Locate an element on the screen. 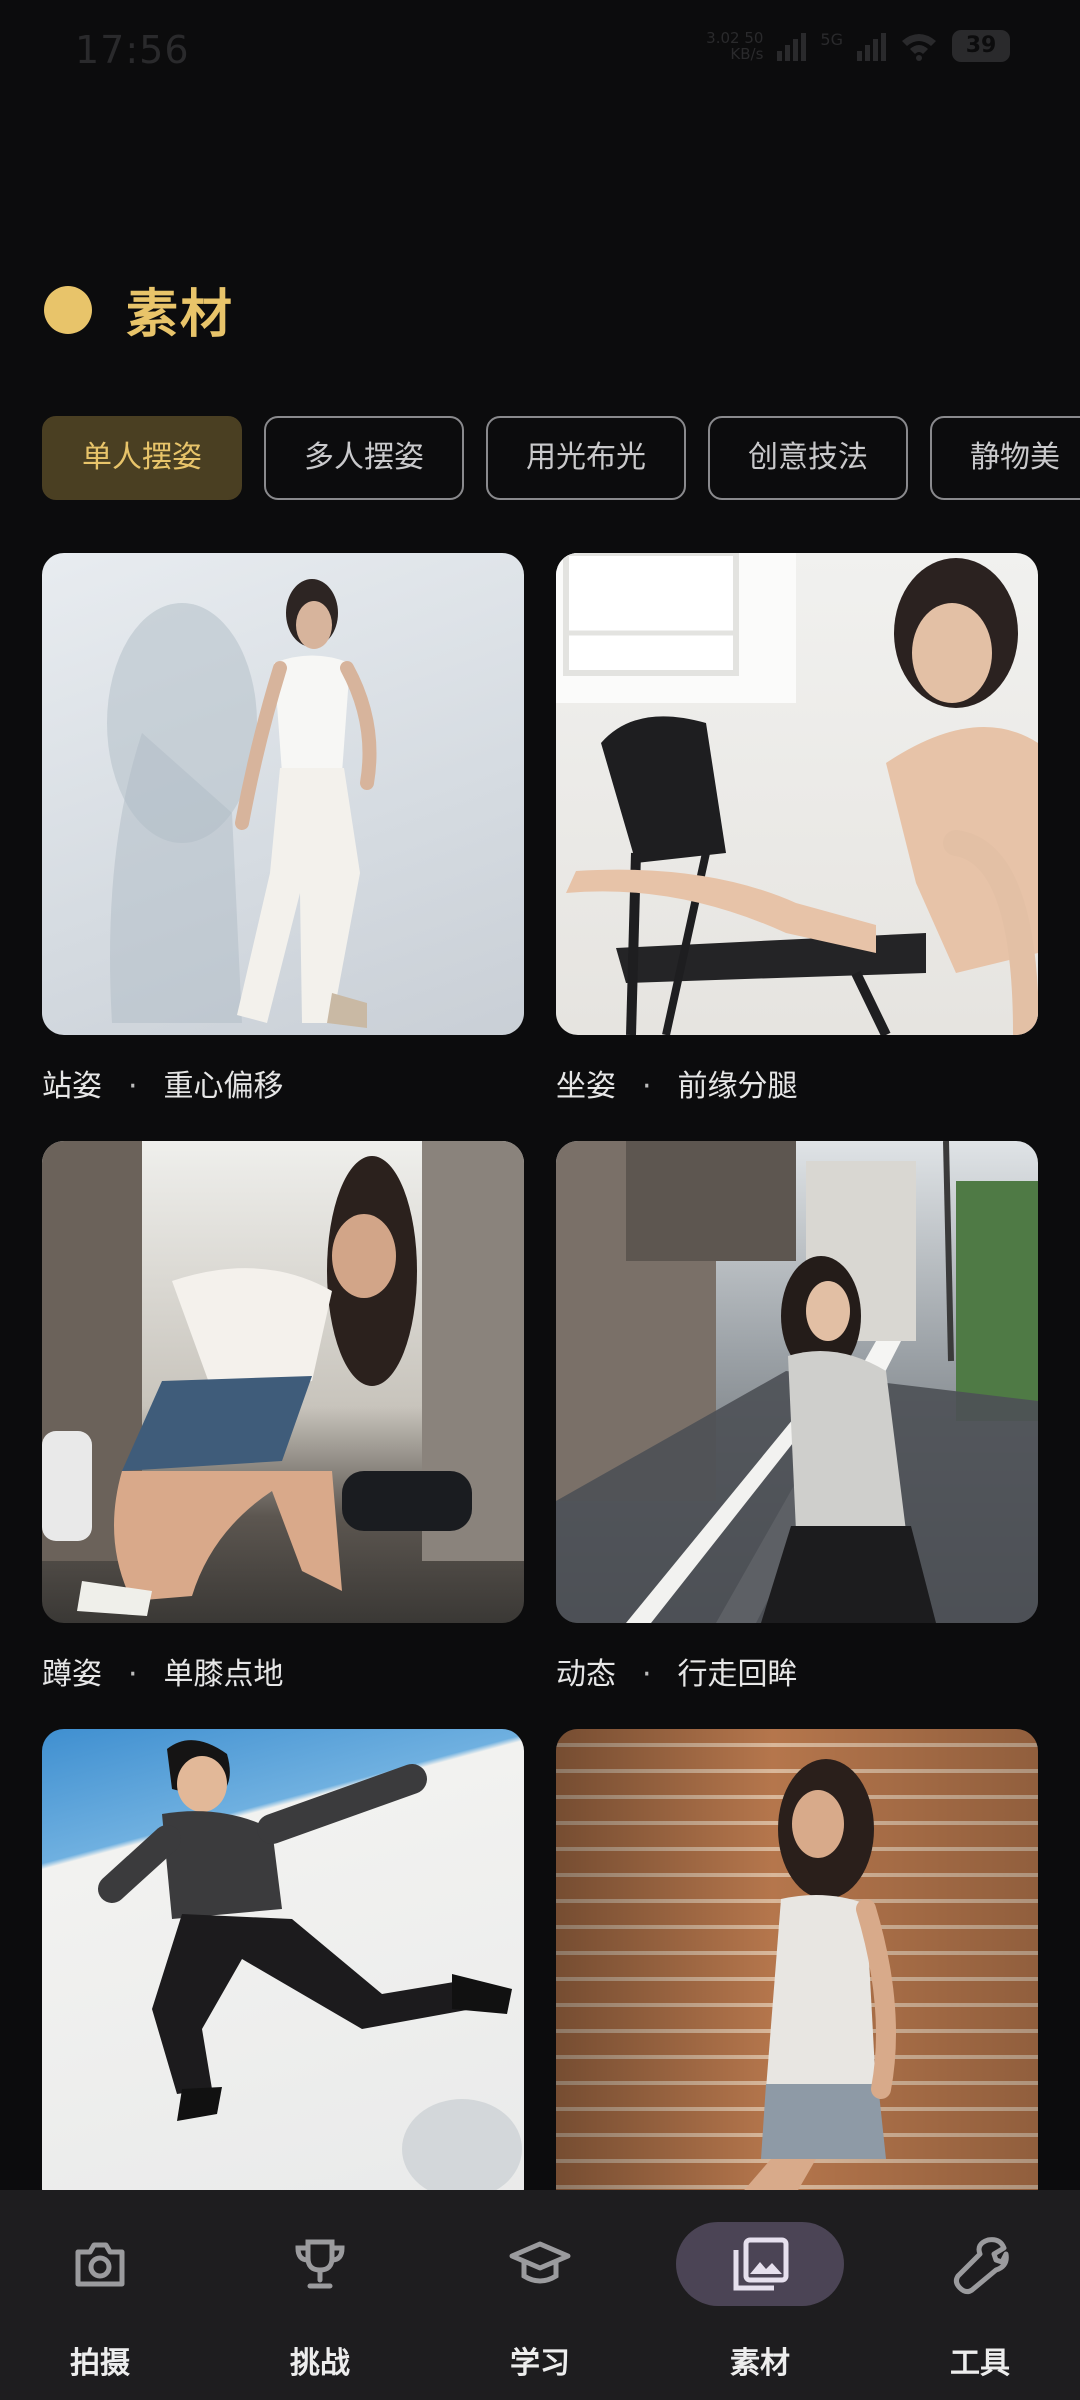  nav-label: 拍摄 is located at coordinates (100, 2363).